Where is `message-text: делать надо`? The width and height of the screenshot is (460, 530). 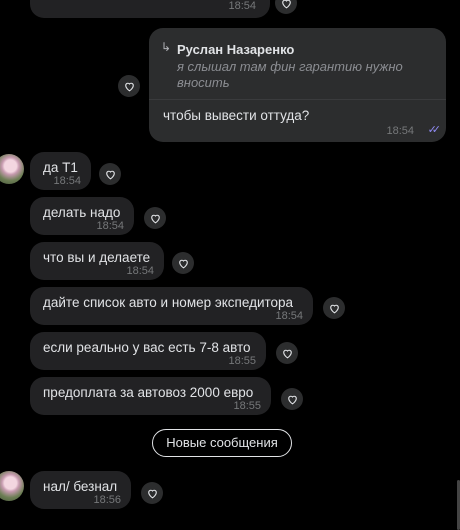
message-text: делать надо is located at coordinates (82, 212).